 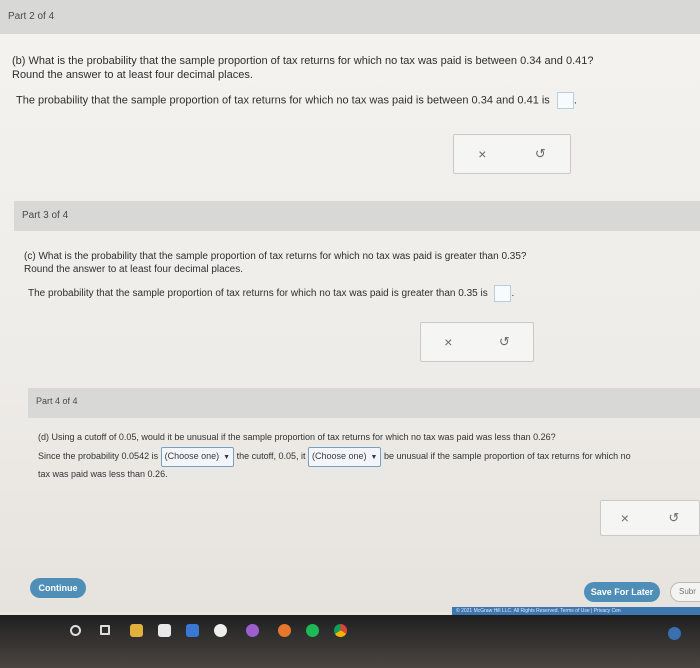 I want to click on mail-icon, so click(x=192, y=630).